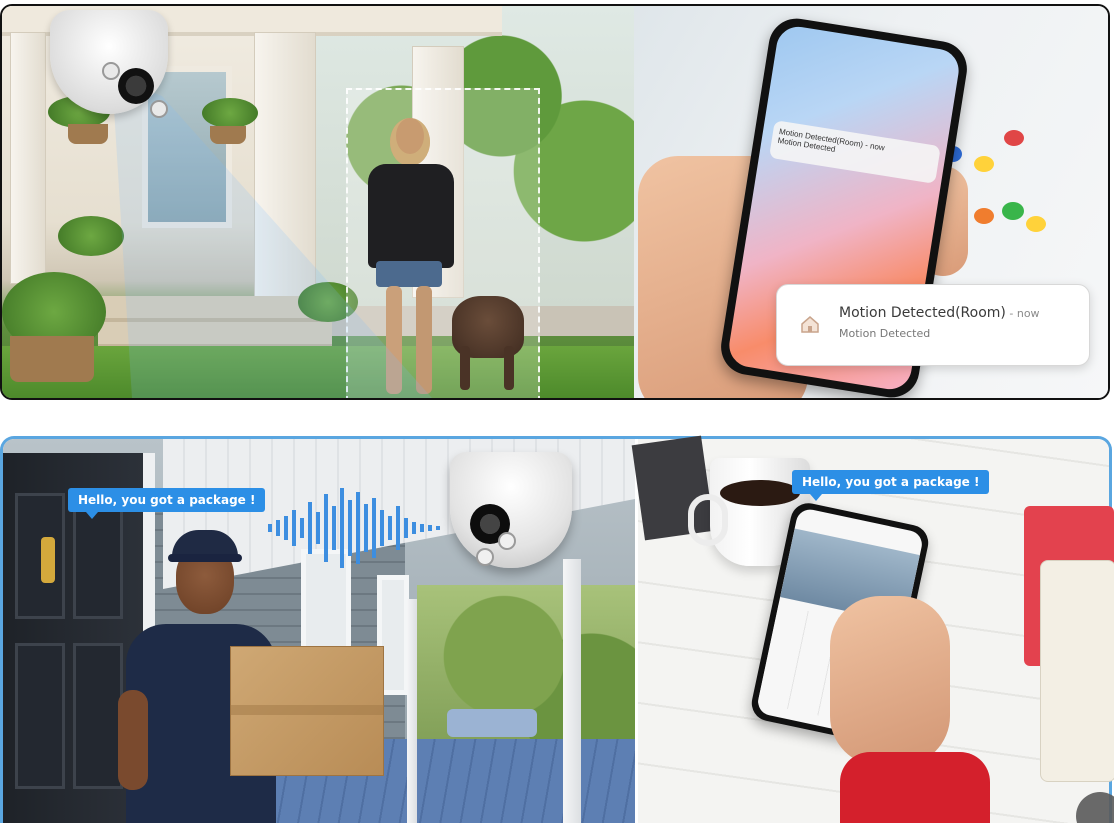 This screenshot has height=823, width=1114. What do you see at coordinates (167, 503) in the screenshot?
I see `speech-bubble-left: Hello, you got a package !` at bounding box center [167, 503].